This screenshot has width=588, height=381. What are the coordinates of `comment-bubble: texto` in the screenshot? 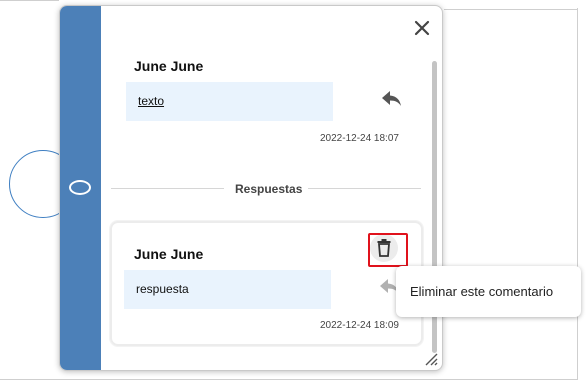 It's located at (229, 101).